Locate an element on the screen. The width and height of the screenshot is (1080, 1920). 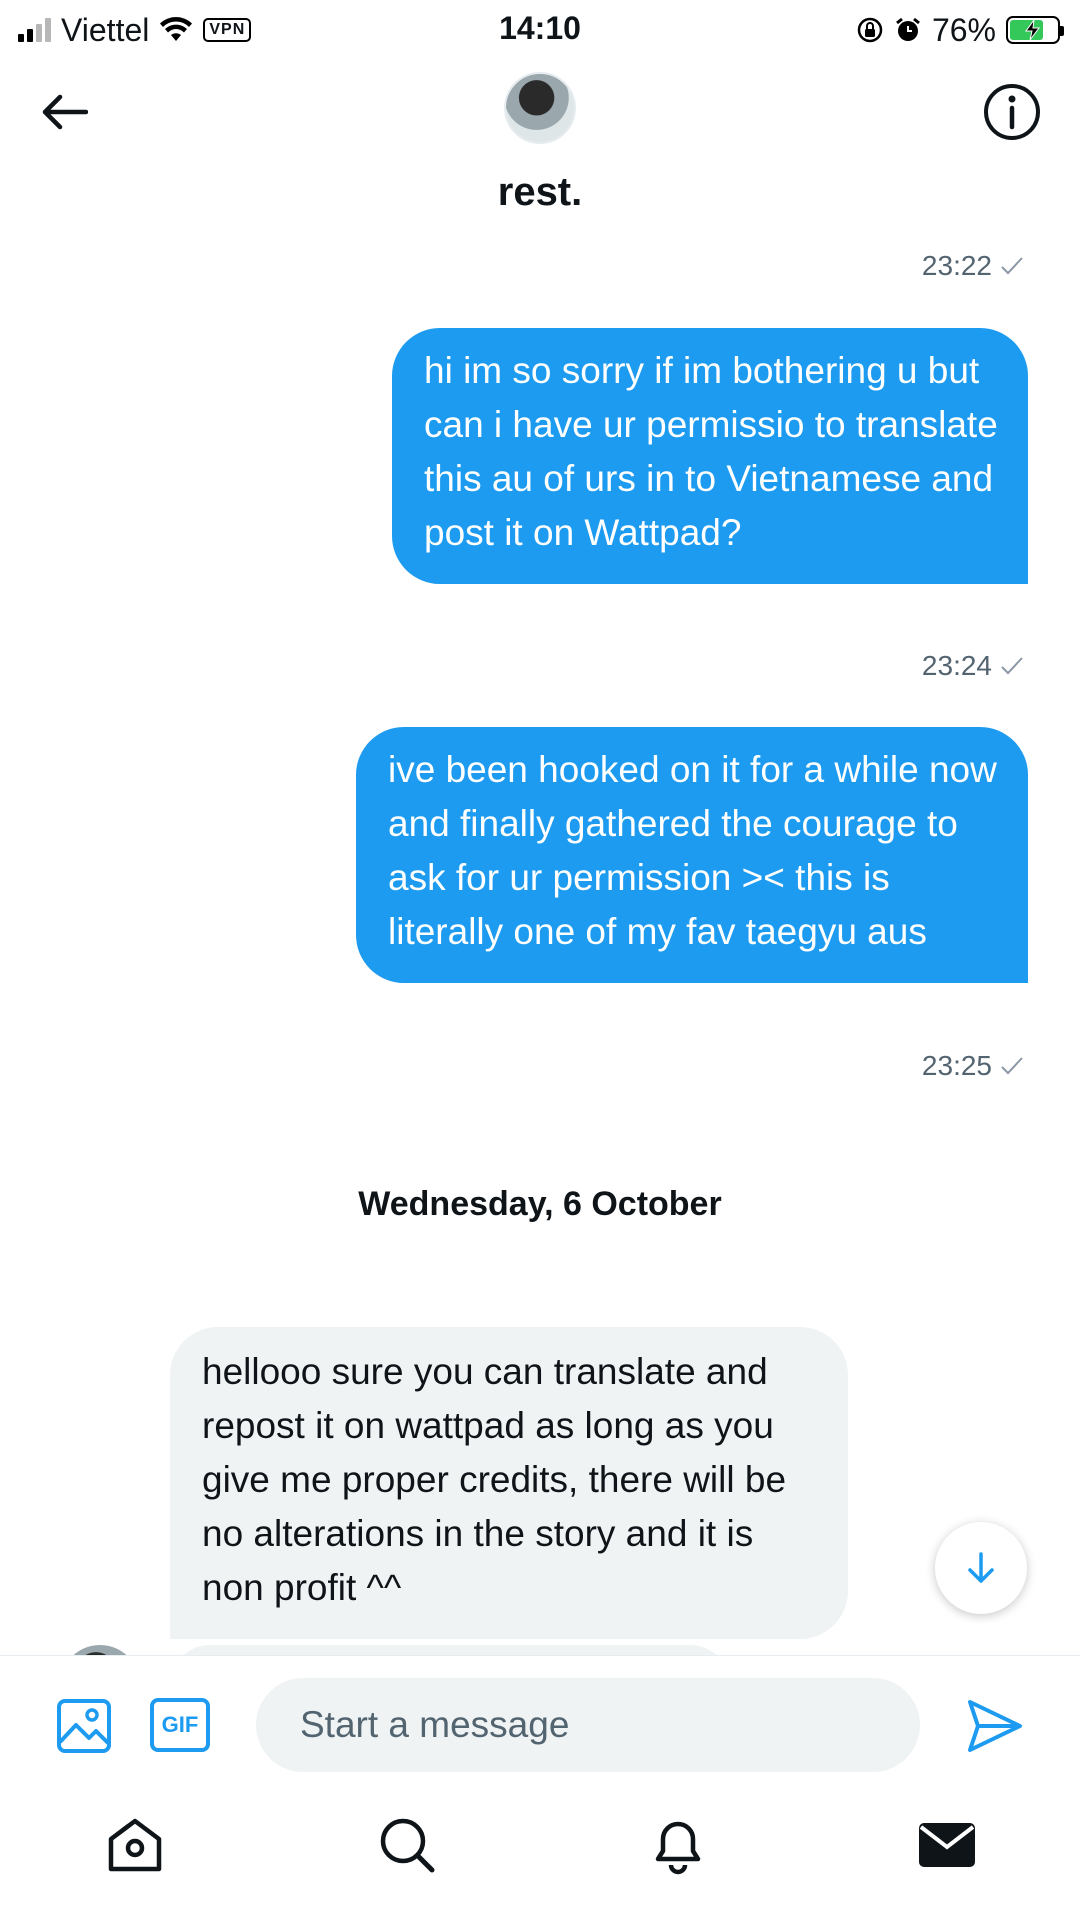
message-timestamp: 23:22 is located at coordinates (973, 266).